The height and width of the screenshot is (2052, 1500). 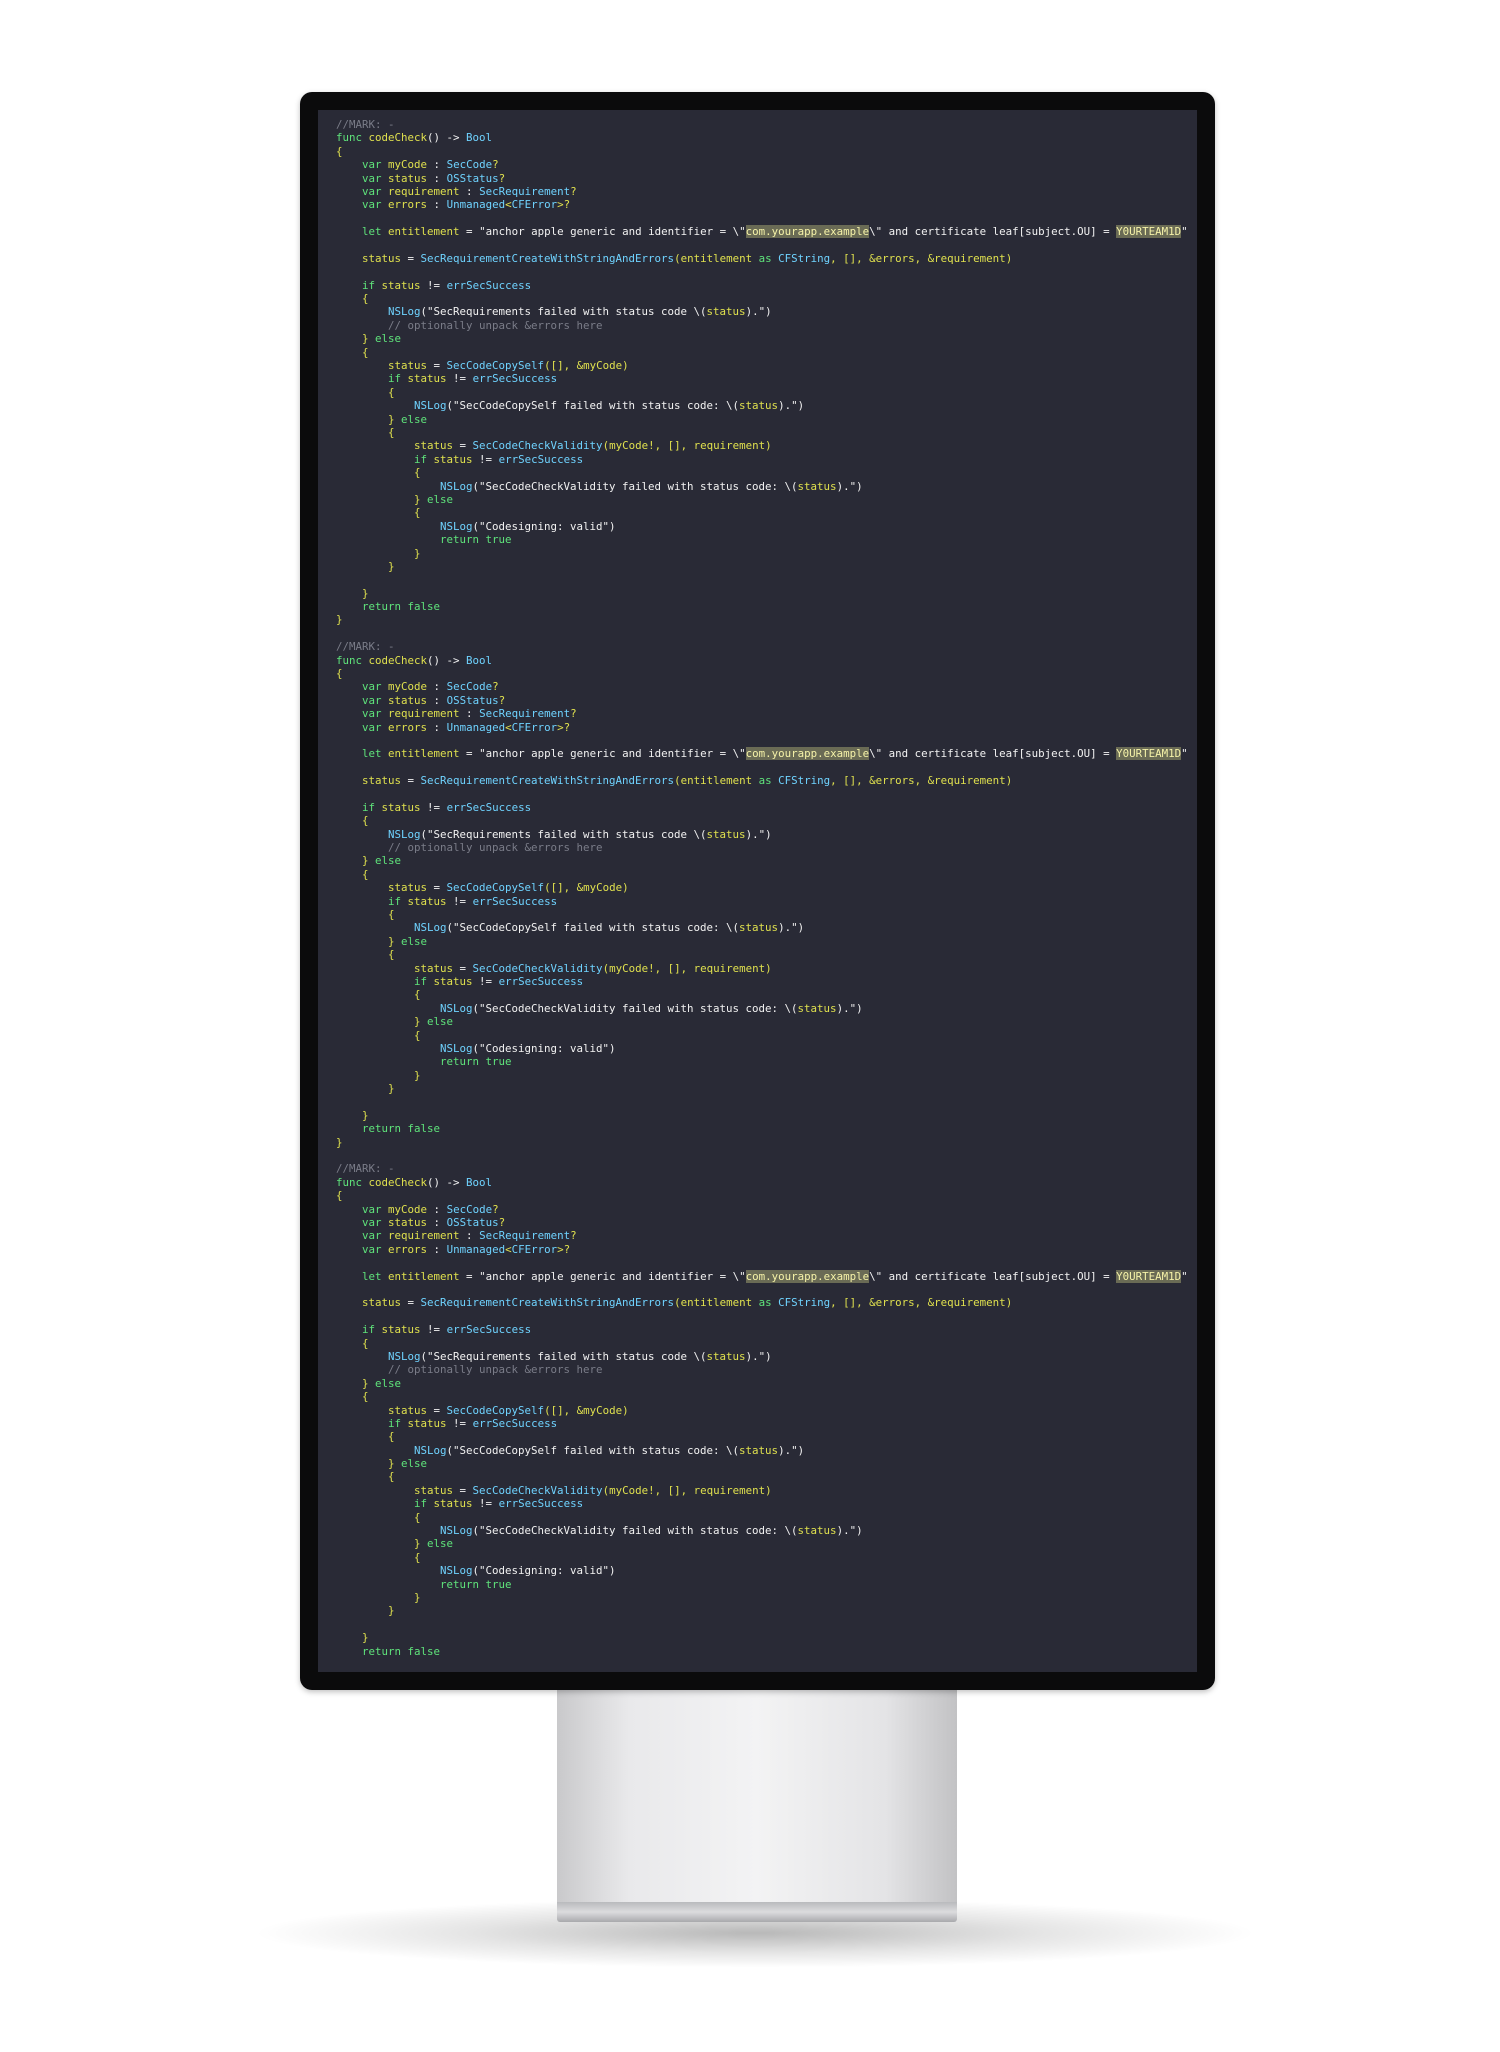 What do you see at coordinates (763, 1410) in the screenshot?
I see `code-line: status = SecCodeCopySelf([], &myCode)` at bounding box center [763, 1410].